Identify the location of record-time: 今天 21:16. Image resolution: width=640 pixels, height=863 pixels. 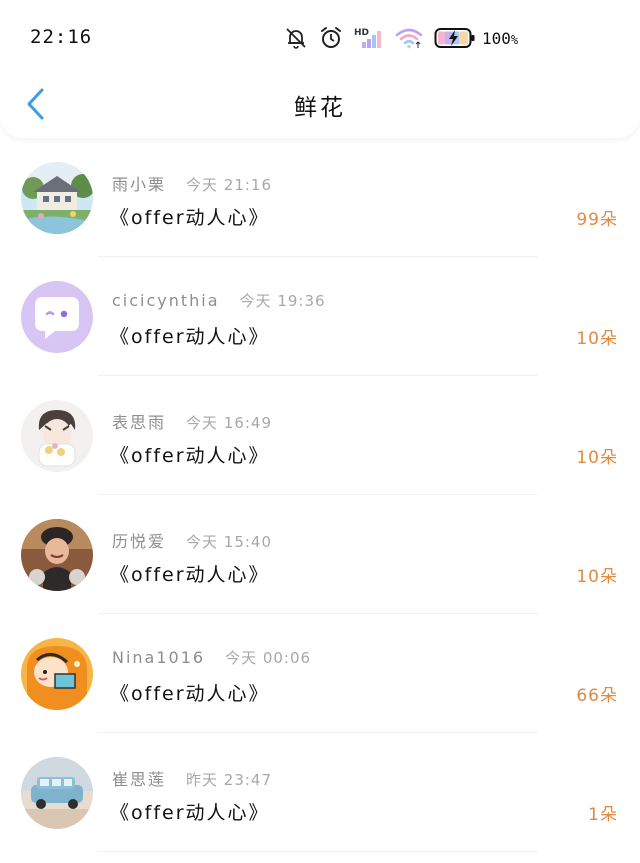
(229, 185).